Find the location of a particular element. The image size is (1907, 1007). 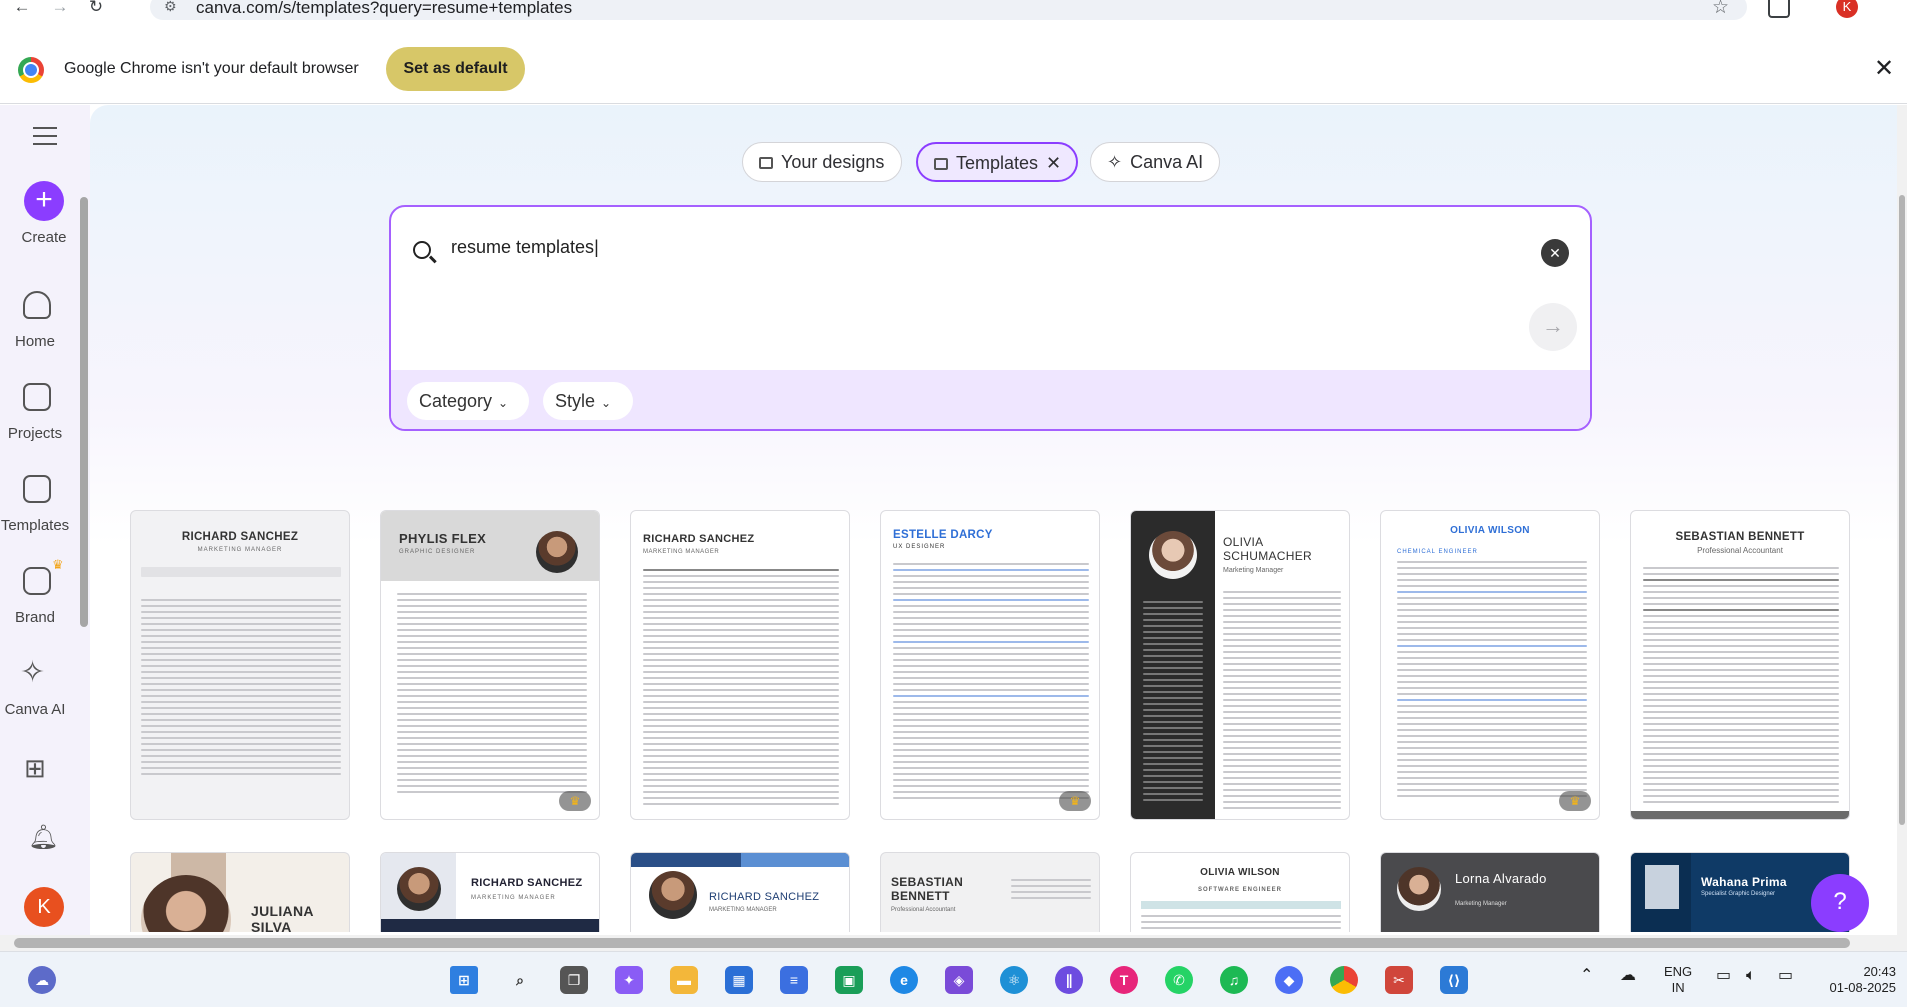

classroom-icon: ▣ is located at coordinates (849, 980).